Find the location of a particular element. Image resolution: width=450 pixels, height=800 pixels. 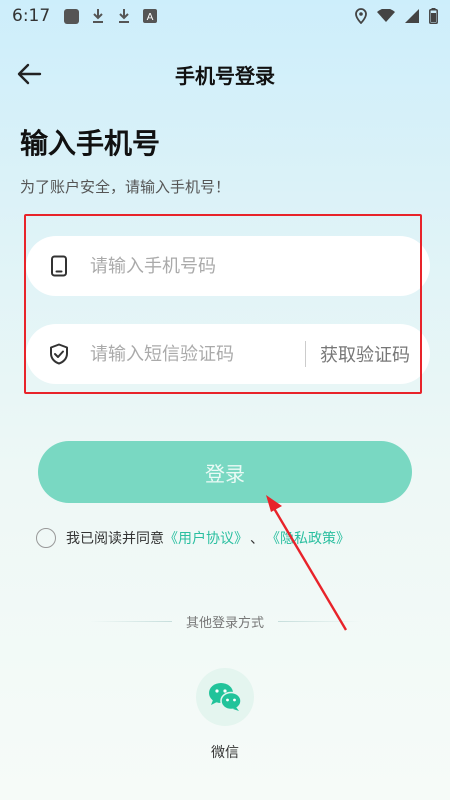

status-time: 6:17 is located at coordinates (31, 16).